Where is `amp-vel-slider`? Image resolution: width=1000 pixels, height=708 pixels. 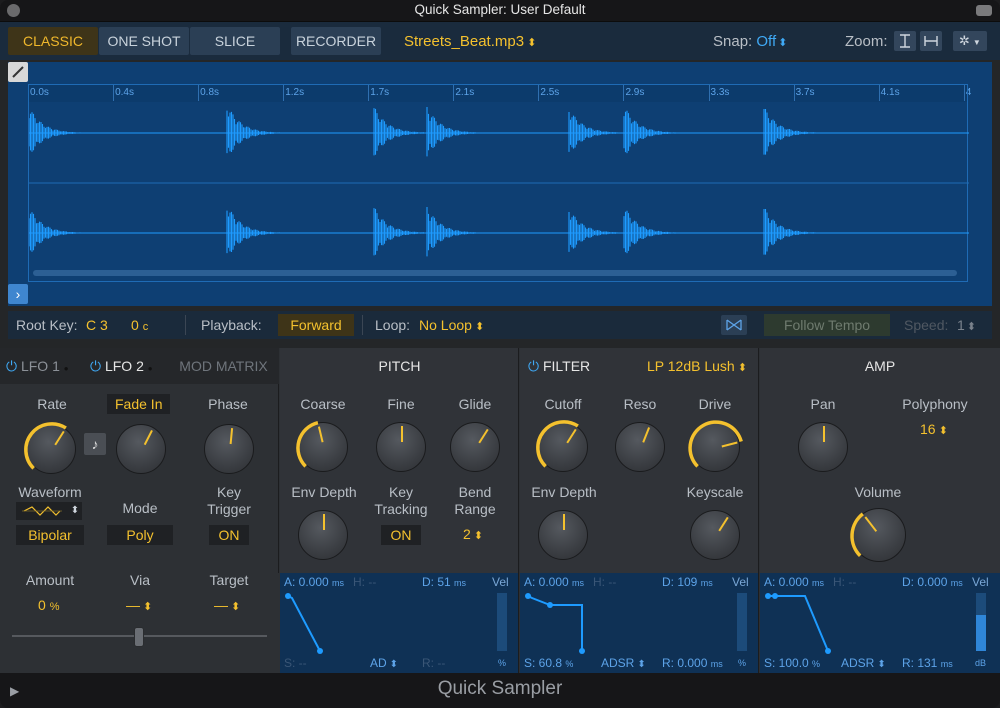
amp-vel-slider is located at coordinates (981, 622).